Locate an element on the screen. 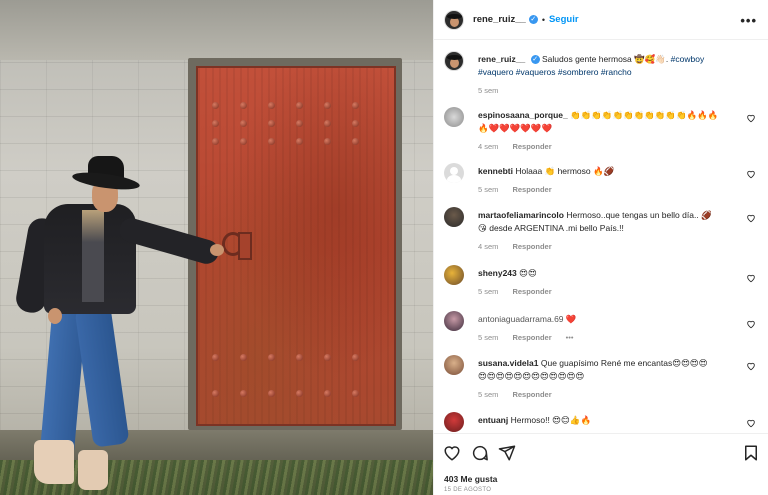 The width and height of the screenshot is (768, 495). comment-text: 👏👏👏👏👏👏👏👏👏👏👏🔥🔥🔥 is located at coordinates (644, 115).